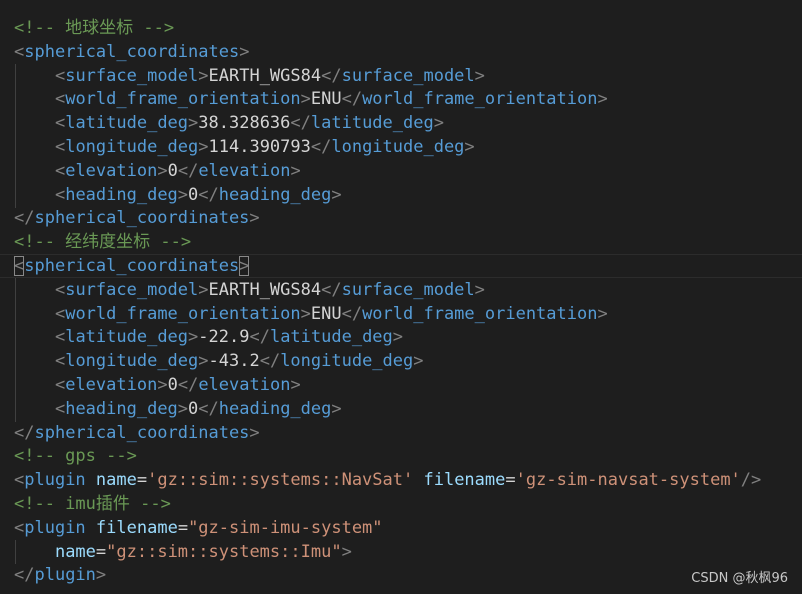  Describe the element at coordinates (198, 528) in the screenshot. I see `code-line: <plugin filename="gz-sim-imu-system"` at that location.